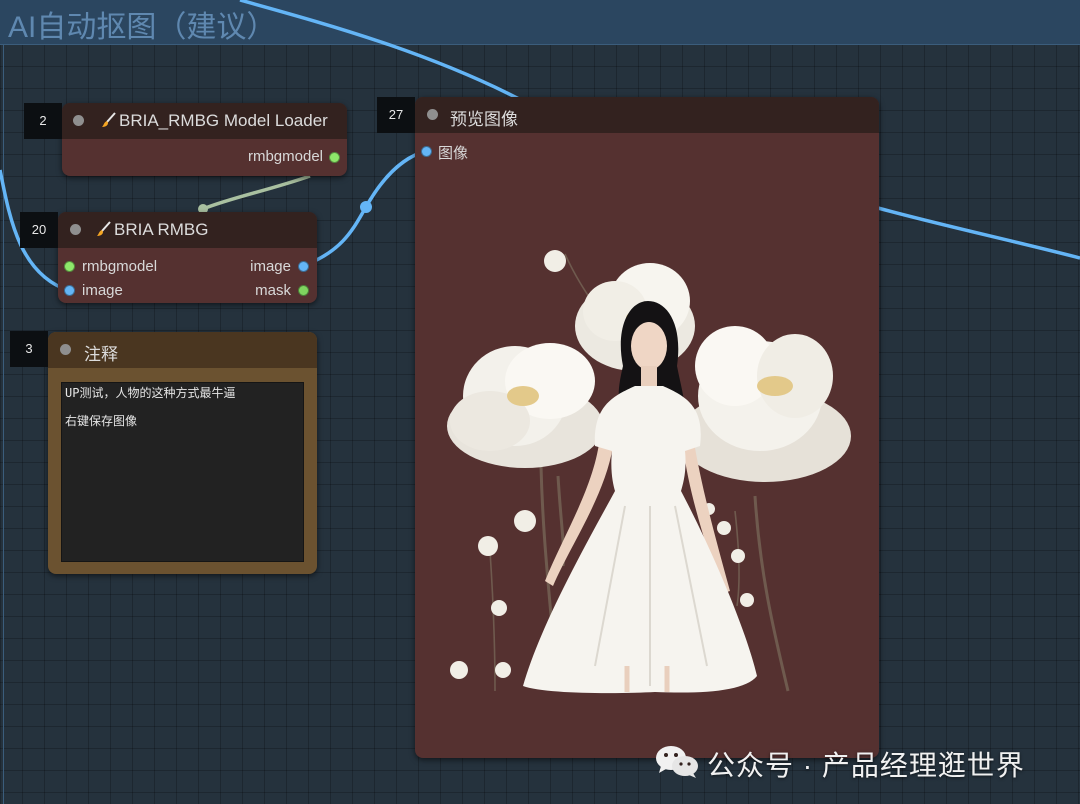  What do you see at coordinates (390, 55) in the screenshot?
I see `link-image-overhead` at bounding box center [390, 55].